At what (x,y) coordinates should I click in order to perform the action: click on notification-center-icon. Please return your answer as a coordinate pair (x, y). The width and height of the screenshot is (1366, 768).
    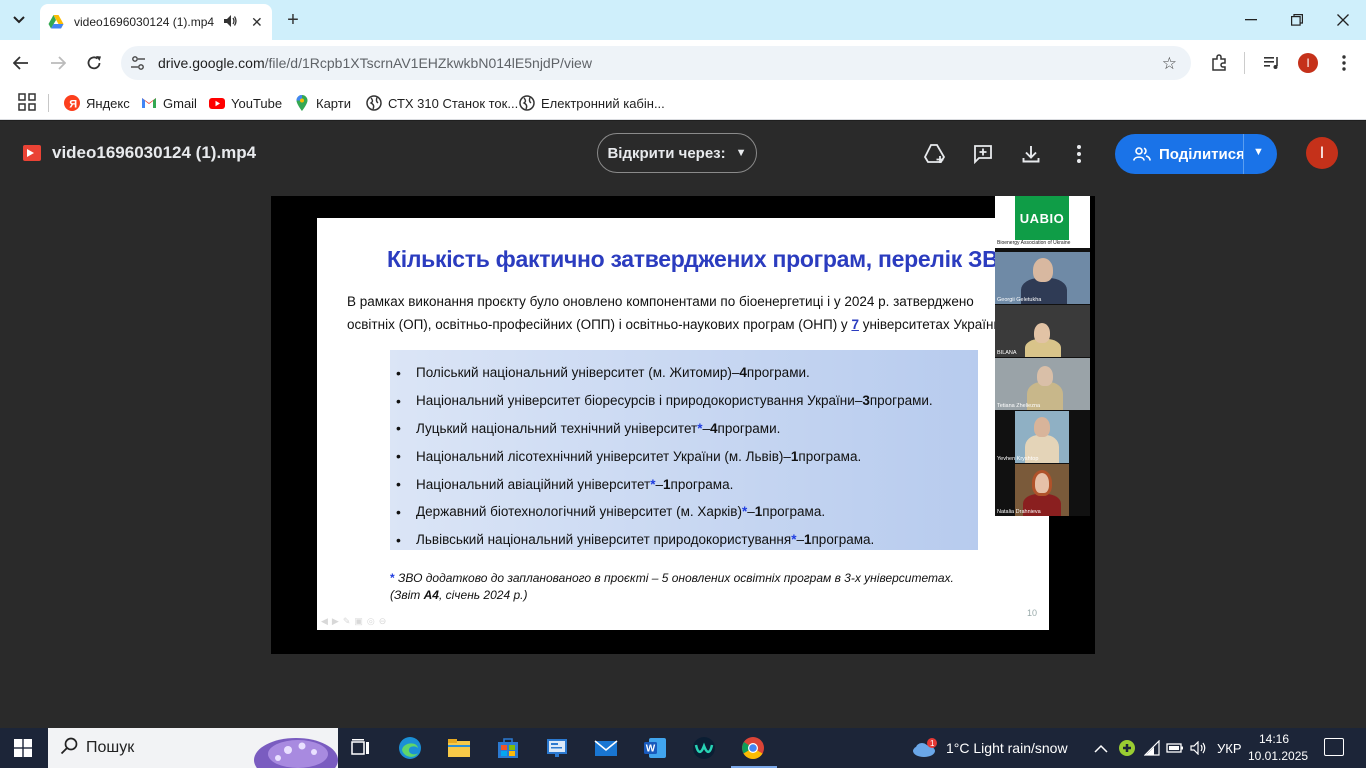
    Looking at the image, I should click on (1334, 747).